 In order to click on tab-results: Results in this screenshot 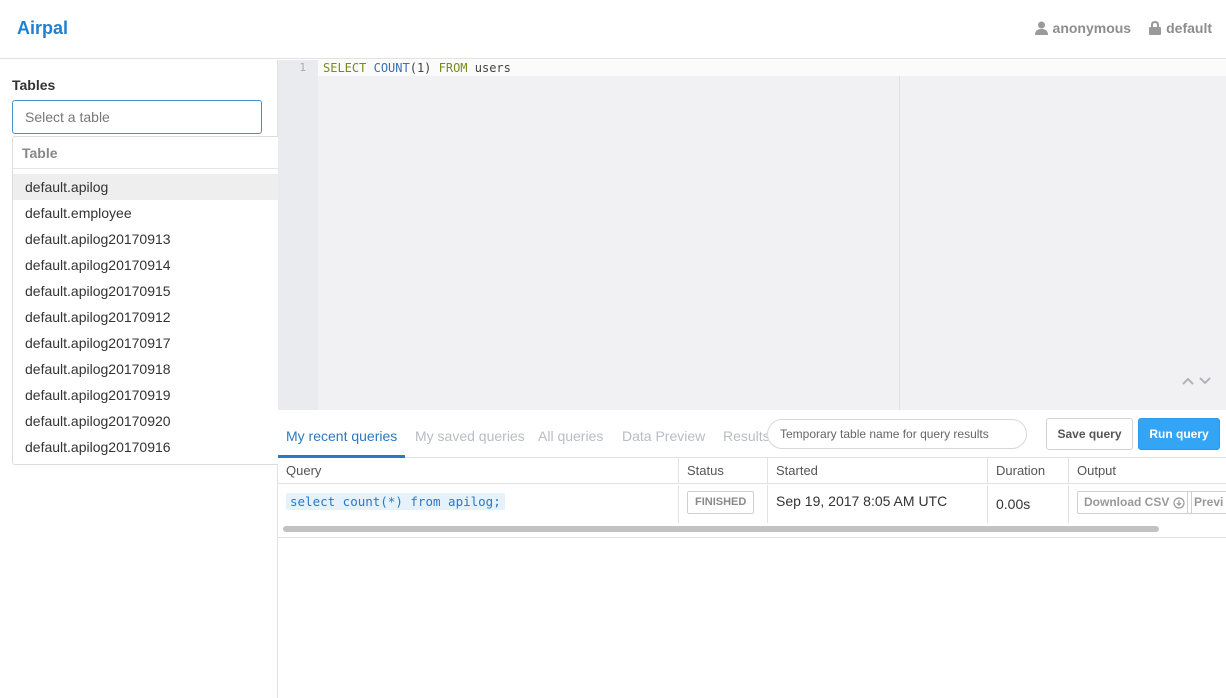, I will do `click(746, 436)`.